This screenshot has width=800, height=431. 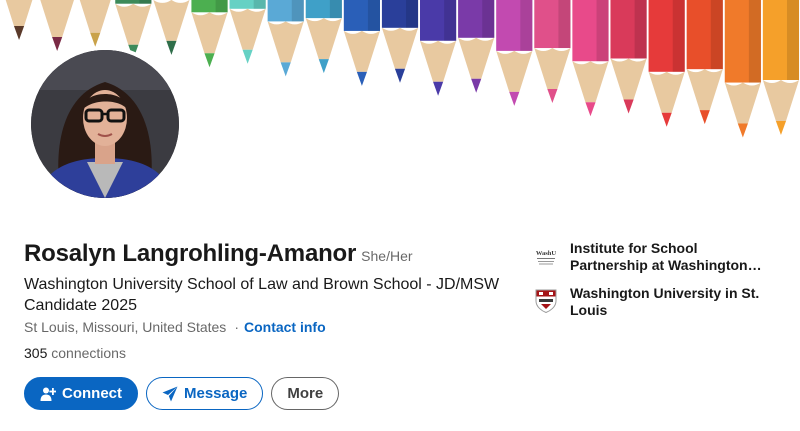 I want to click on contact-info-link: Contact info, so click(x=285, y=327).